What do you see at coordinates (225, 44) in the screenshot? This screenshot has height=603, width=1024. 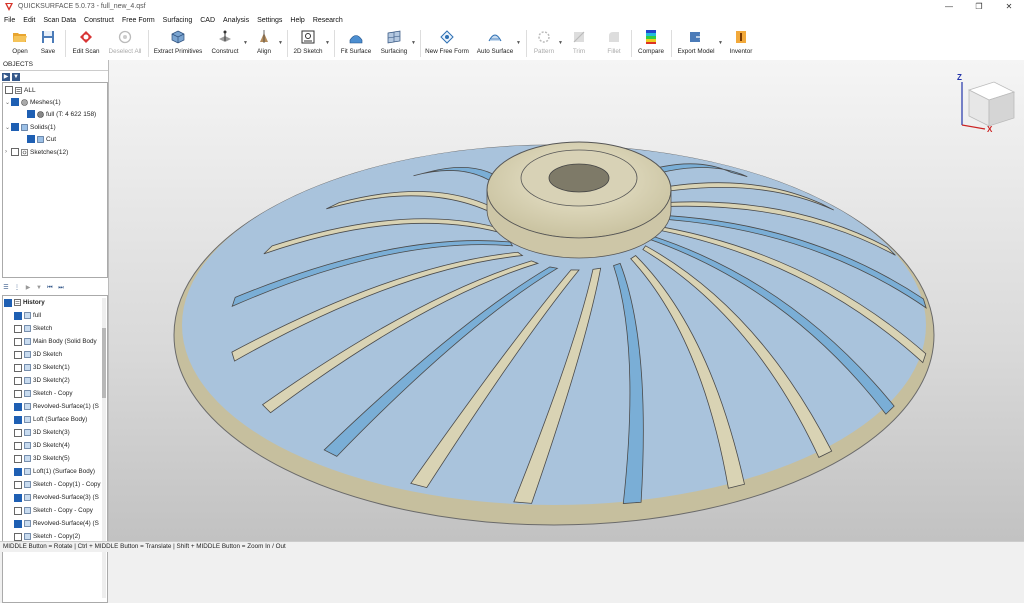 I see `construct-button: Construct` at bounding box center [225, 44].